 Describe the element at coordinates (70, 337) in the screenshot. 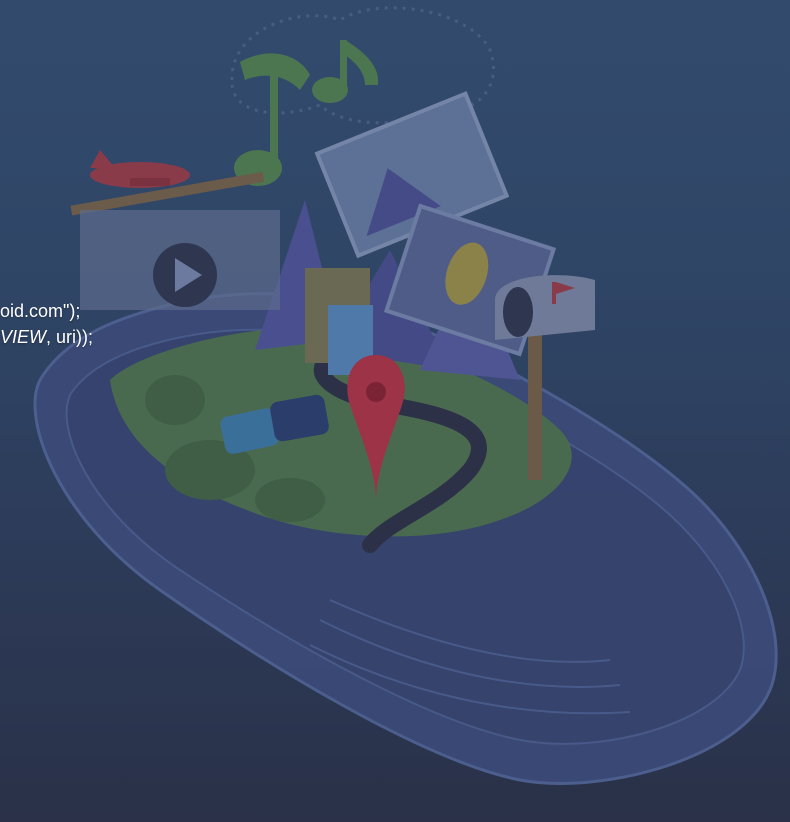

I see `code-line-2-rest: , uri));` at that location.